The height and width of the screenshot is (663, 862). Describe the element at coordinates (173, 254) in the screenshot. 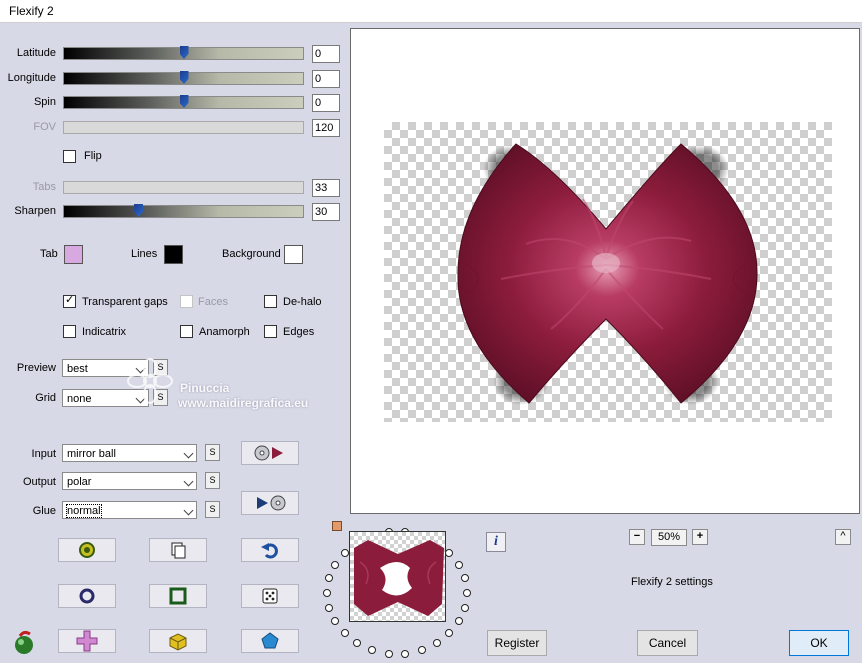

I see `lines-color-swatch` at that location.